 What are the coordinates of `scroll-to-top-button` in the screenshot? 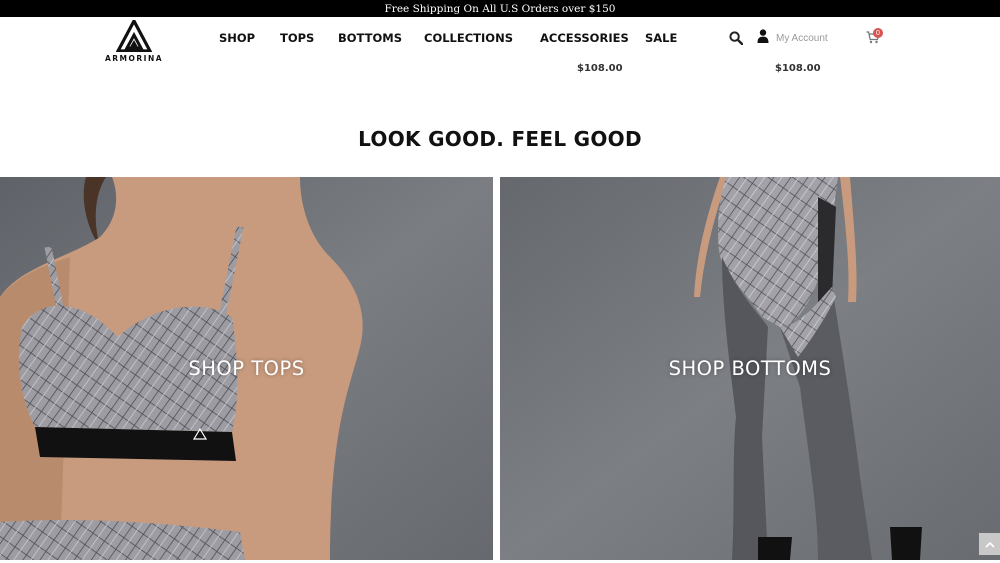 It's located at (989, 544).